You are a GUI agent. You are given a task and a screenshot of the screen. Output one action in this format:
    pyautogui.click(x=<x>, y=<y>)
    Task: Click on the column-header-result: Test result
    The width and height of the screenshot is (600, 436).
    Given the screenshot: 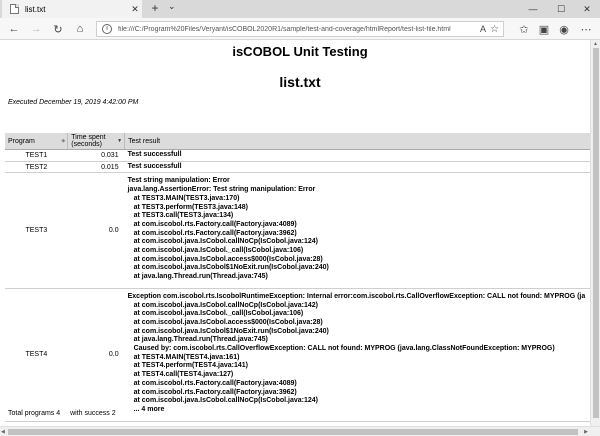 What is the action you would take?
    pyautogui.click(x=357, y=141)
    